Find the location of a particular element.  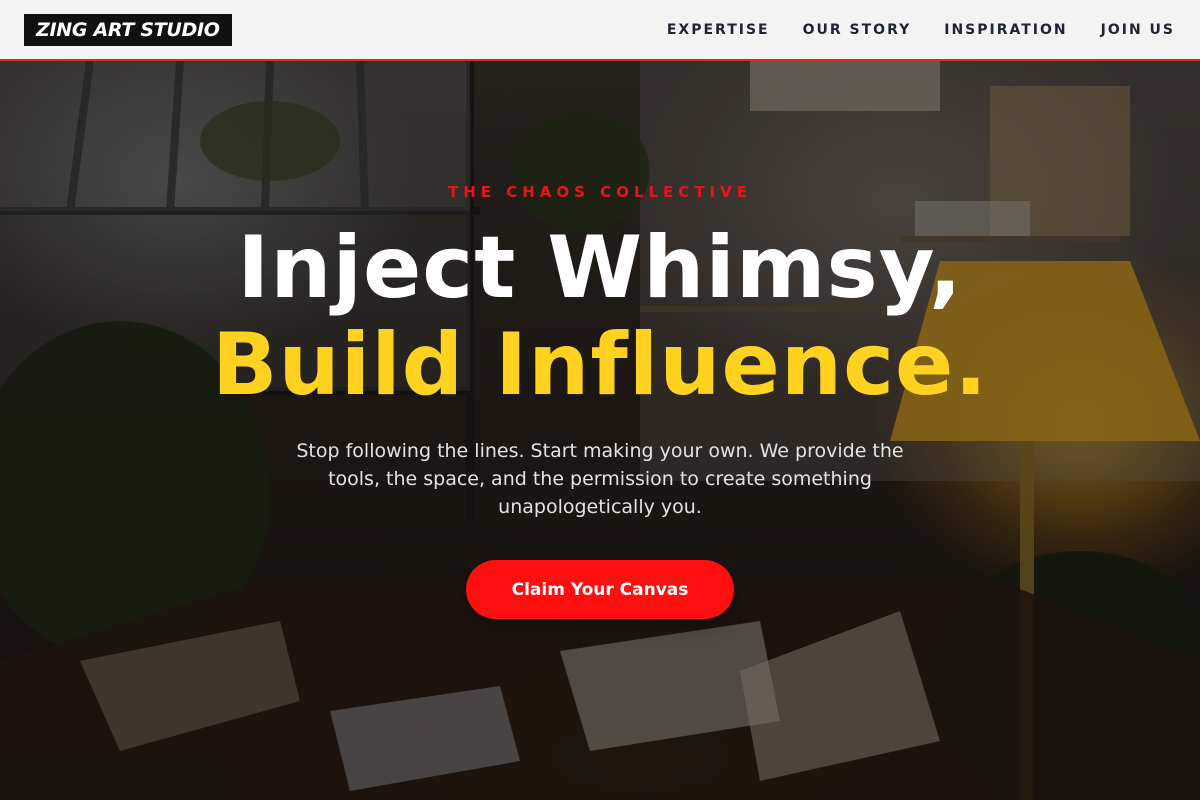

nav-link-our-story: OUR STORY is located at coordinates (857, 30).